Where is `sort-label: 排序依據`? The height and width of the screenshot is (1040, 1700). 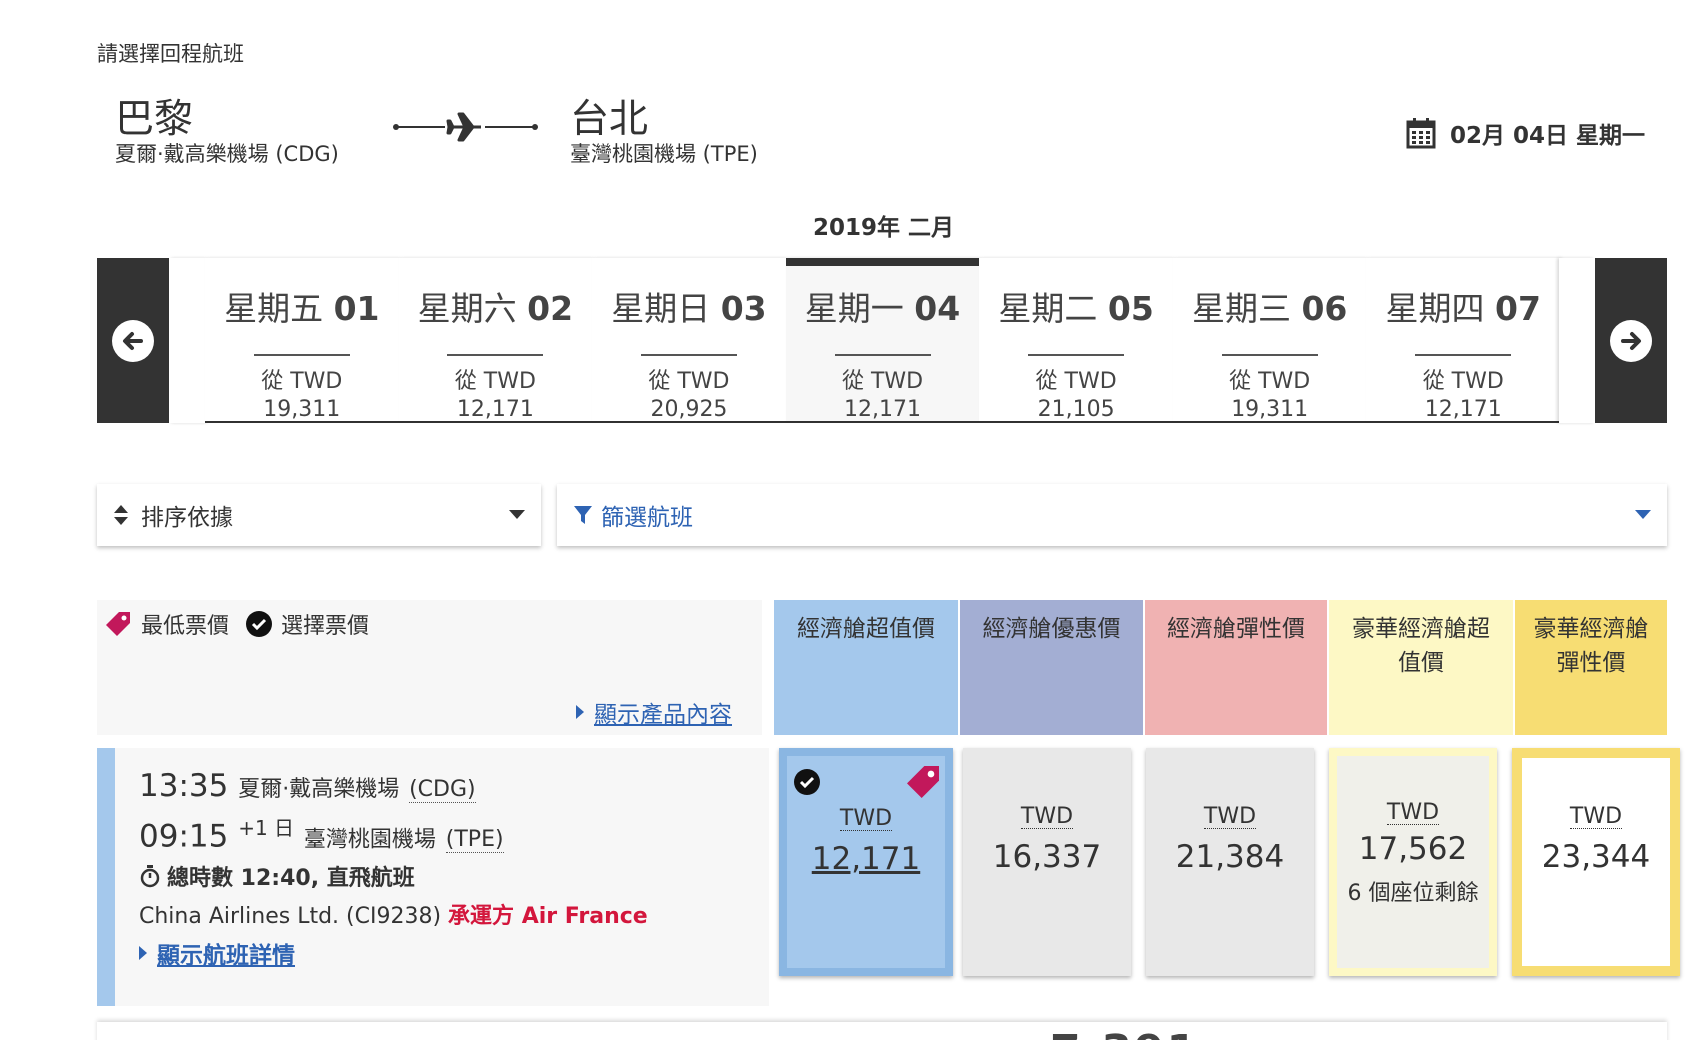
sort-label: 排序依據 is located at coordinates (187, 518).